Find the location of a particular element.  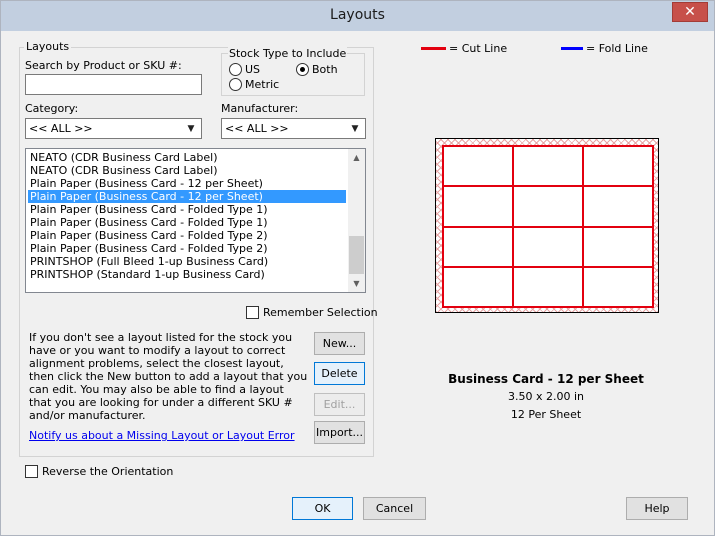

fold-line-swatch is located at coordinates (572, 48).